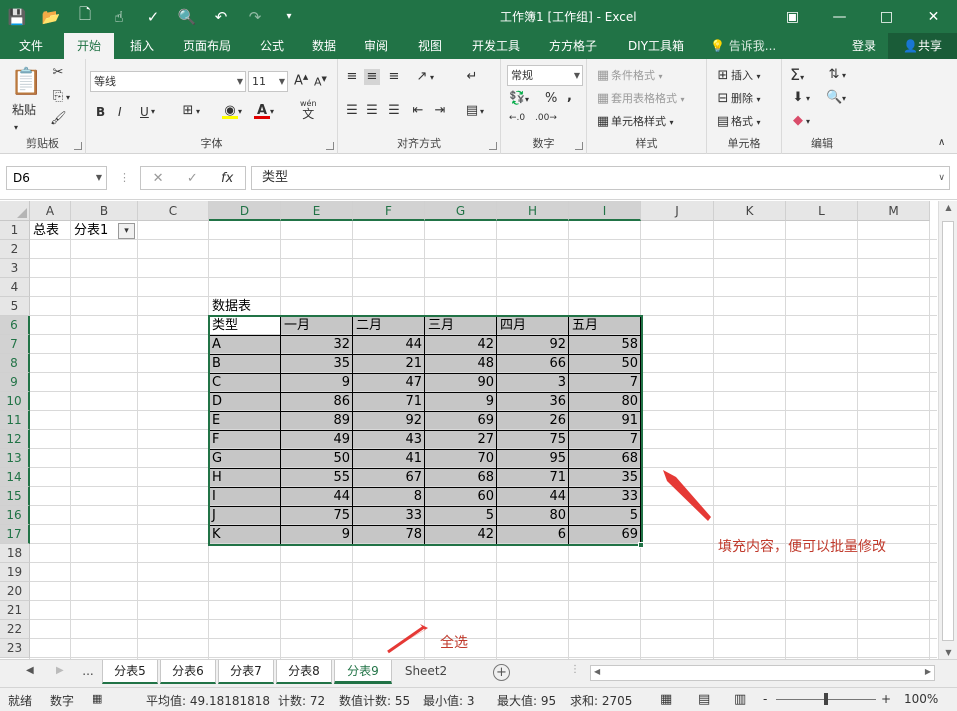 The width and height of the screenshot is (957, 711). Describe the element at coordinates (762, 673) in the screenshot. I see `horizontal-scrollbar: ◀ ▶` at that location.